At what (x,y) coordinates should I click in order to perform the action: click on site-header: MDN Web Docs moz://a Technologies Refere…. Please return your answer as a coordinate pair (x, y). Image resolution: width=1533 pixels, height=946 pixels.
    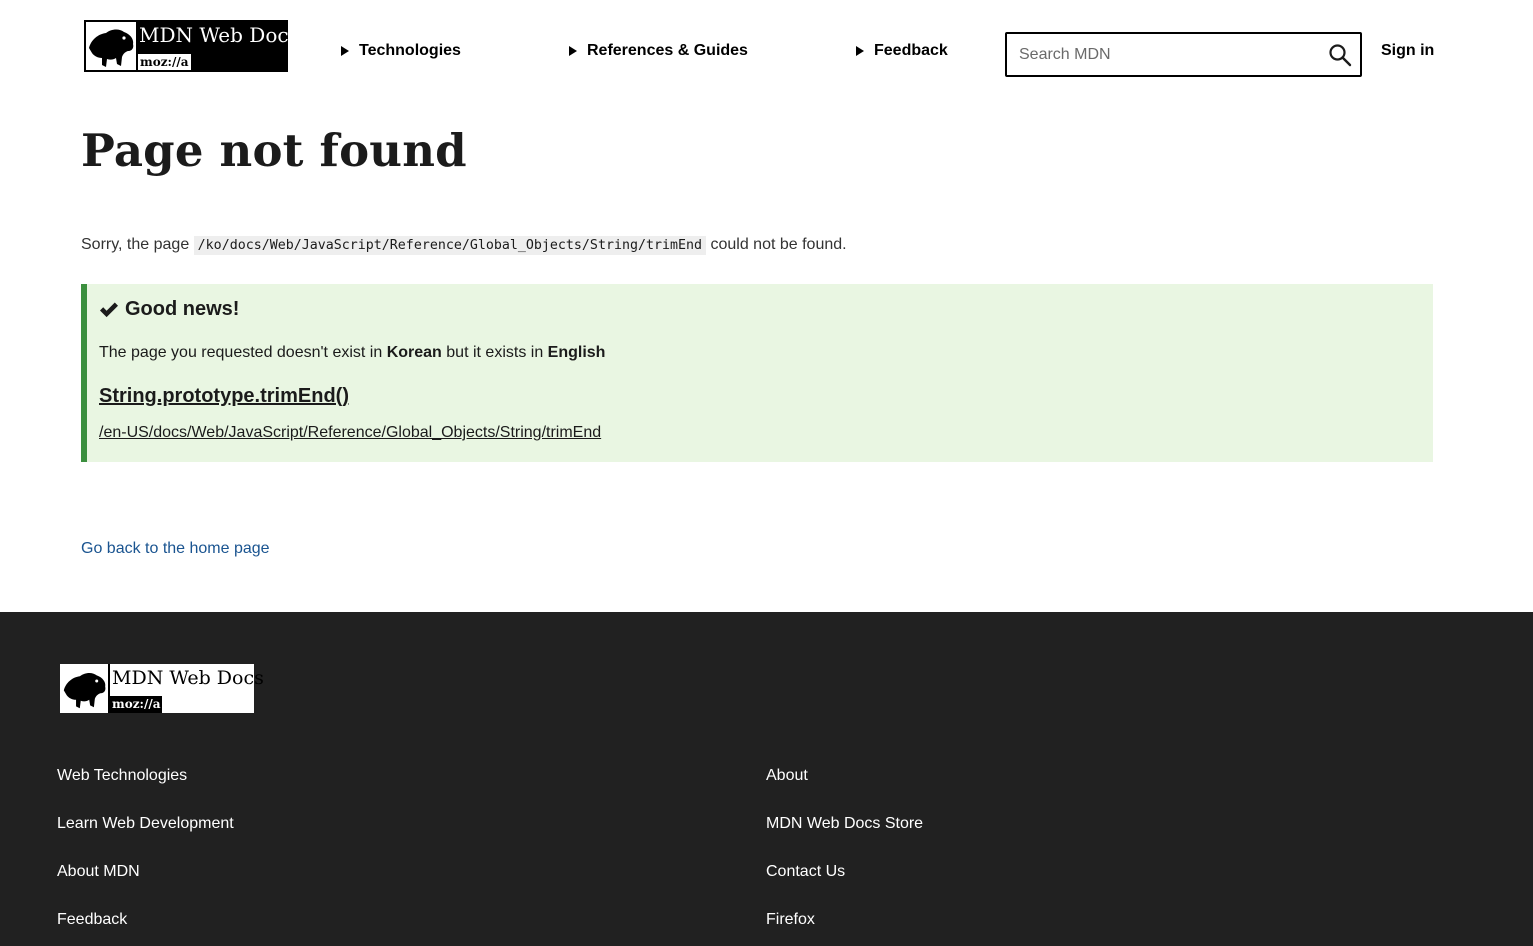
    Looking at the image, I should click on (766, 50).